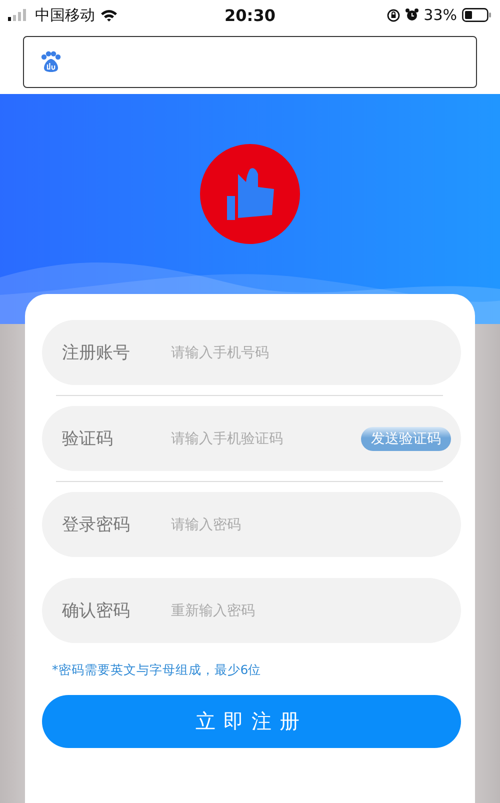 This screenshot has width=500, height=803. Describe the element at coordinates (406, 438) in the screenshot. I see `send-code-button: 发送验证码` at that location.